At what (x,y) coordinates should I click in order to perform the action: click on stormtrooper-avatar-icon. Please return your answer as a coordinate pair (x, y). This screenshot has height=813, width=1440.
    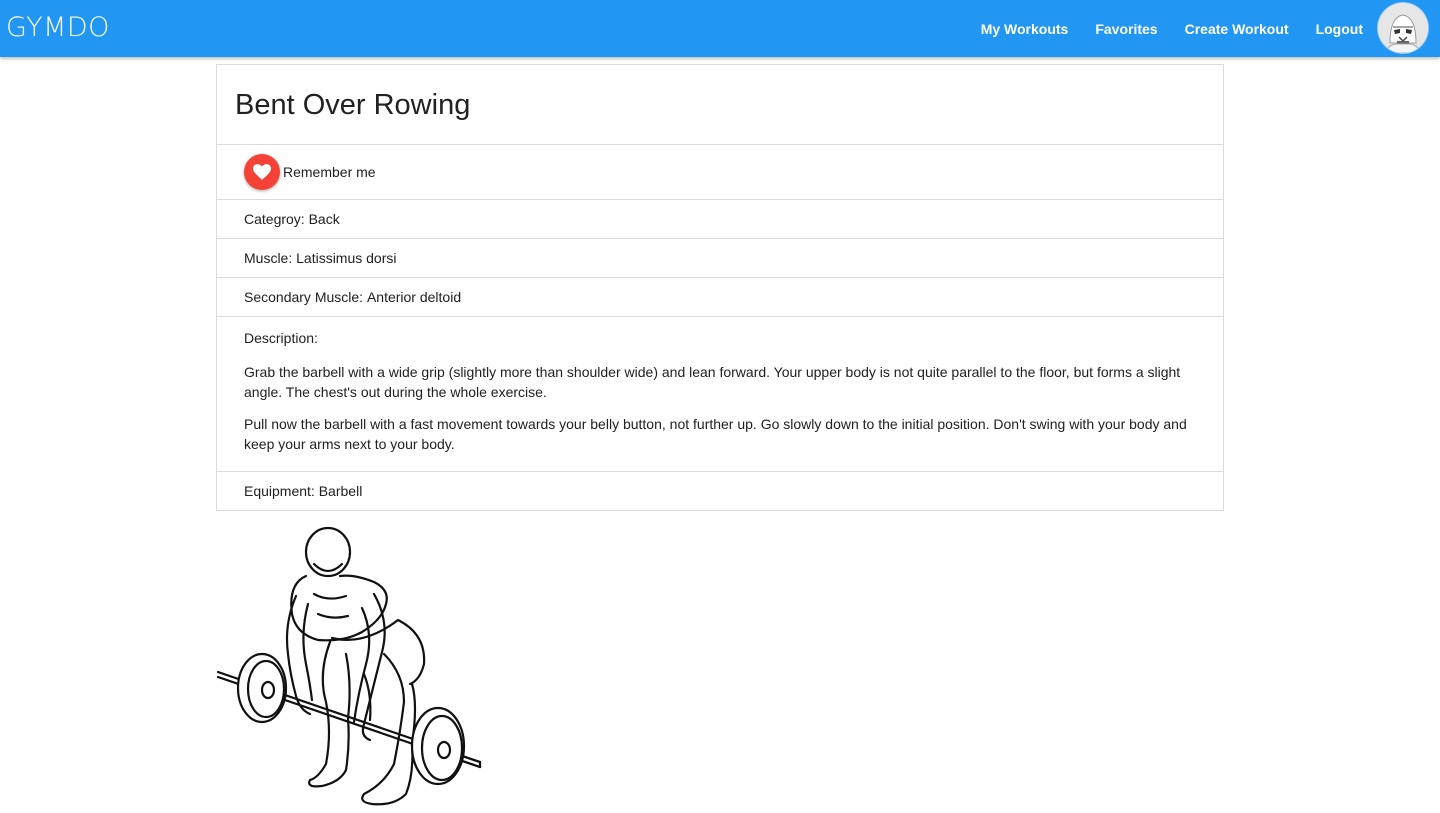
    Looking at the image, I should click on (1403, 28).